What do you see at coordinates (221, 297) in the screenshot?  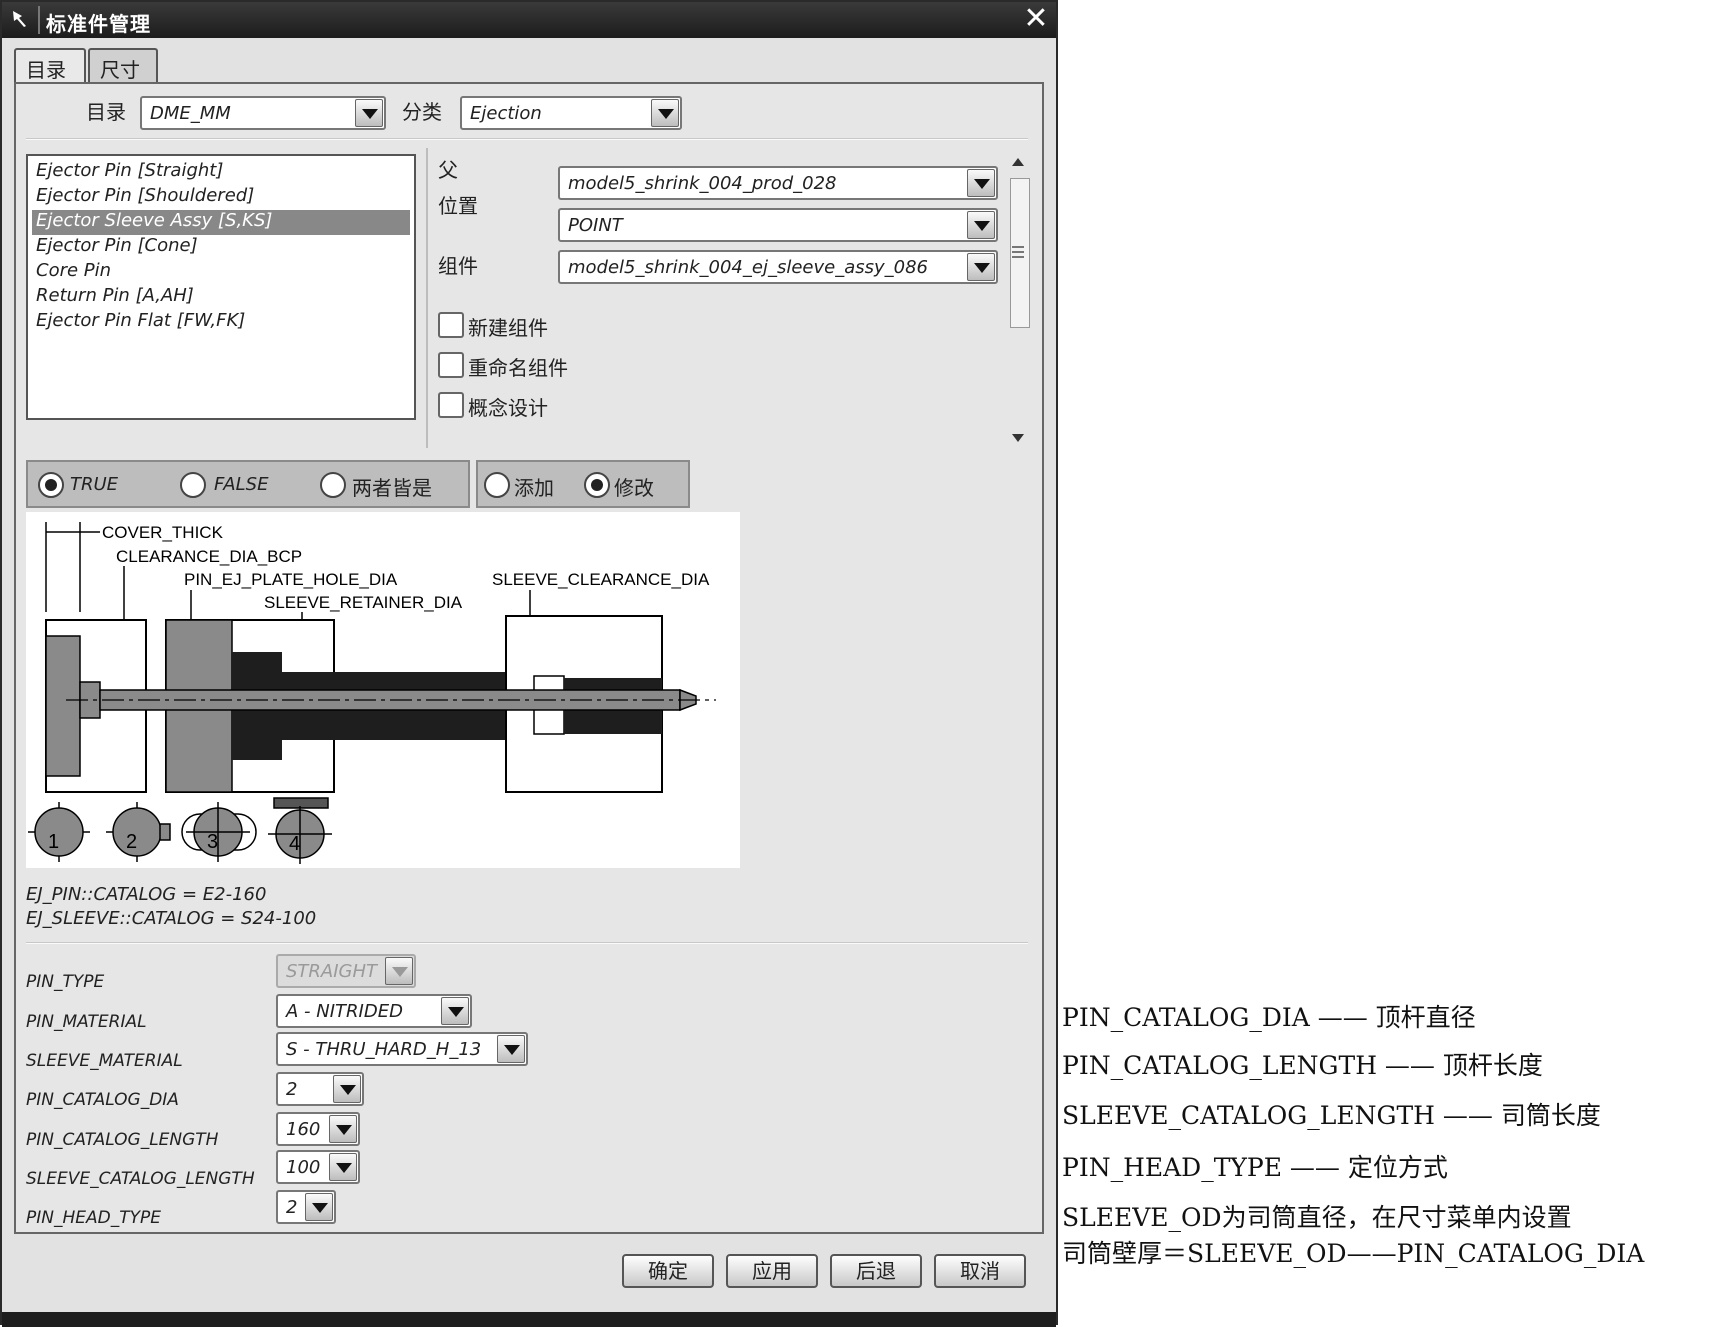 I see `list-item: Return Pin [A,AH]` at bounding box center [221, 297].